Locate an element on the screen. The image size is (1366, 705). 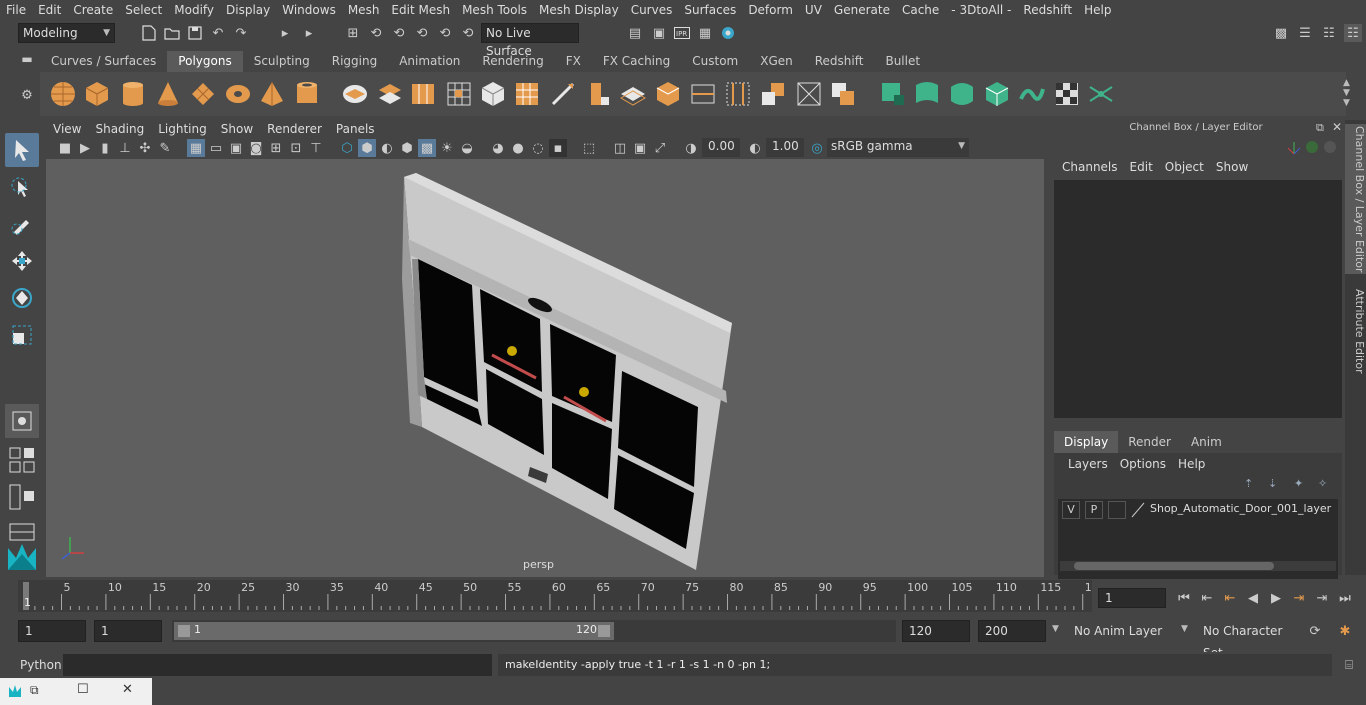
menu-display: Display is located at coordinates (248, 10).